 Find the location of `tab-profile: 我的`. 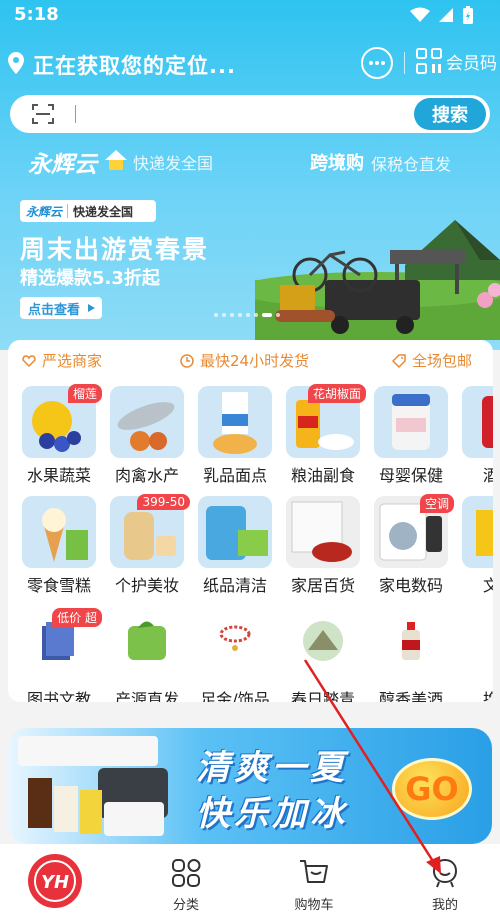

tab-profile: 我的 is located at coordinates (445, 881).